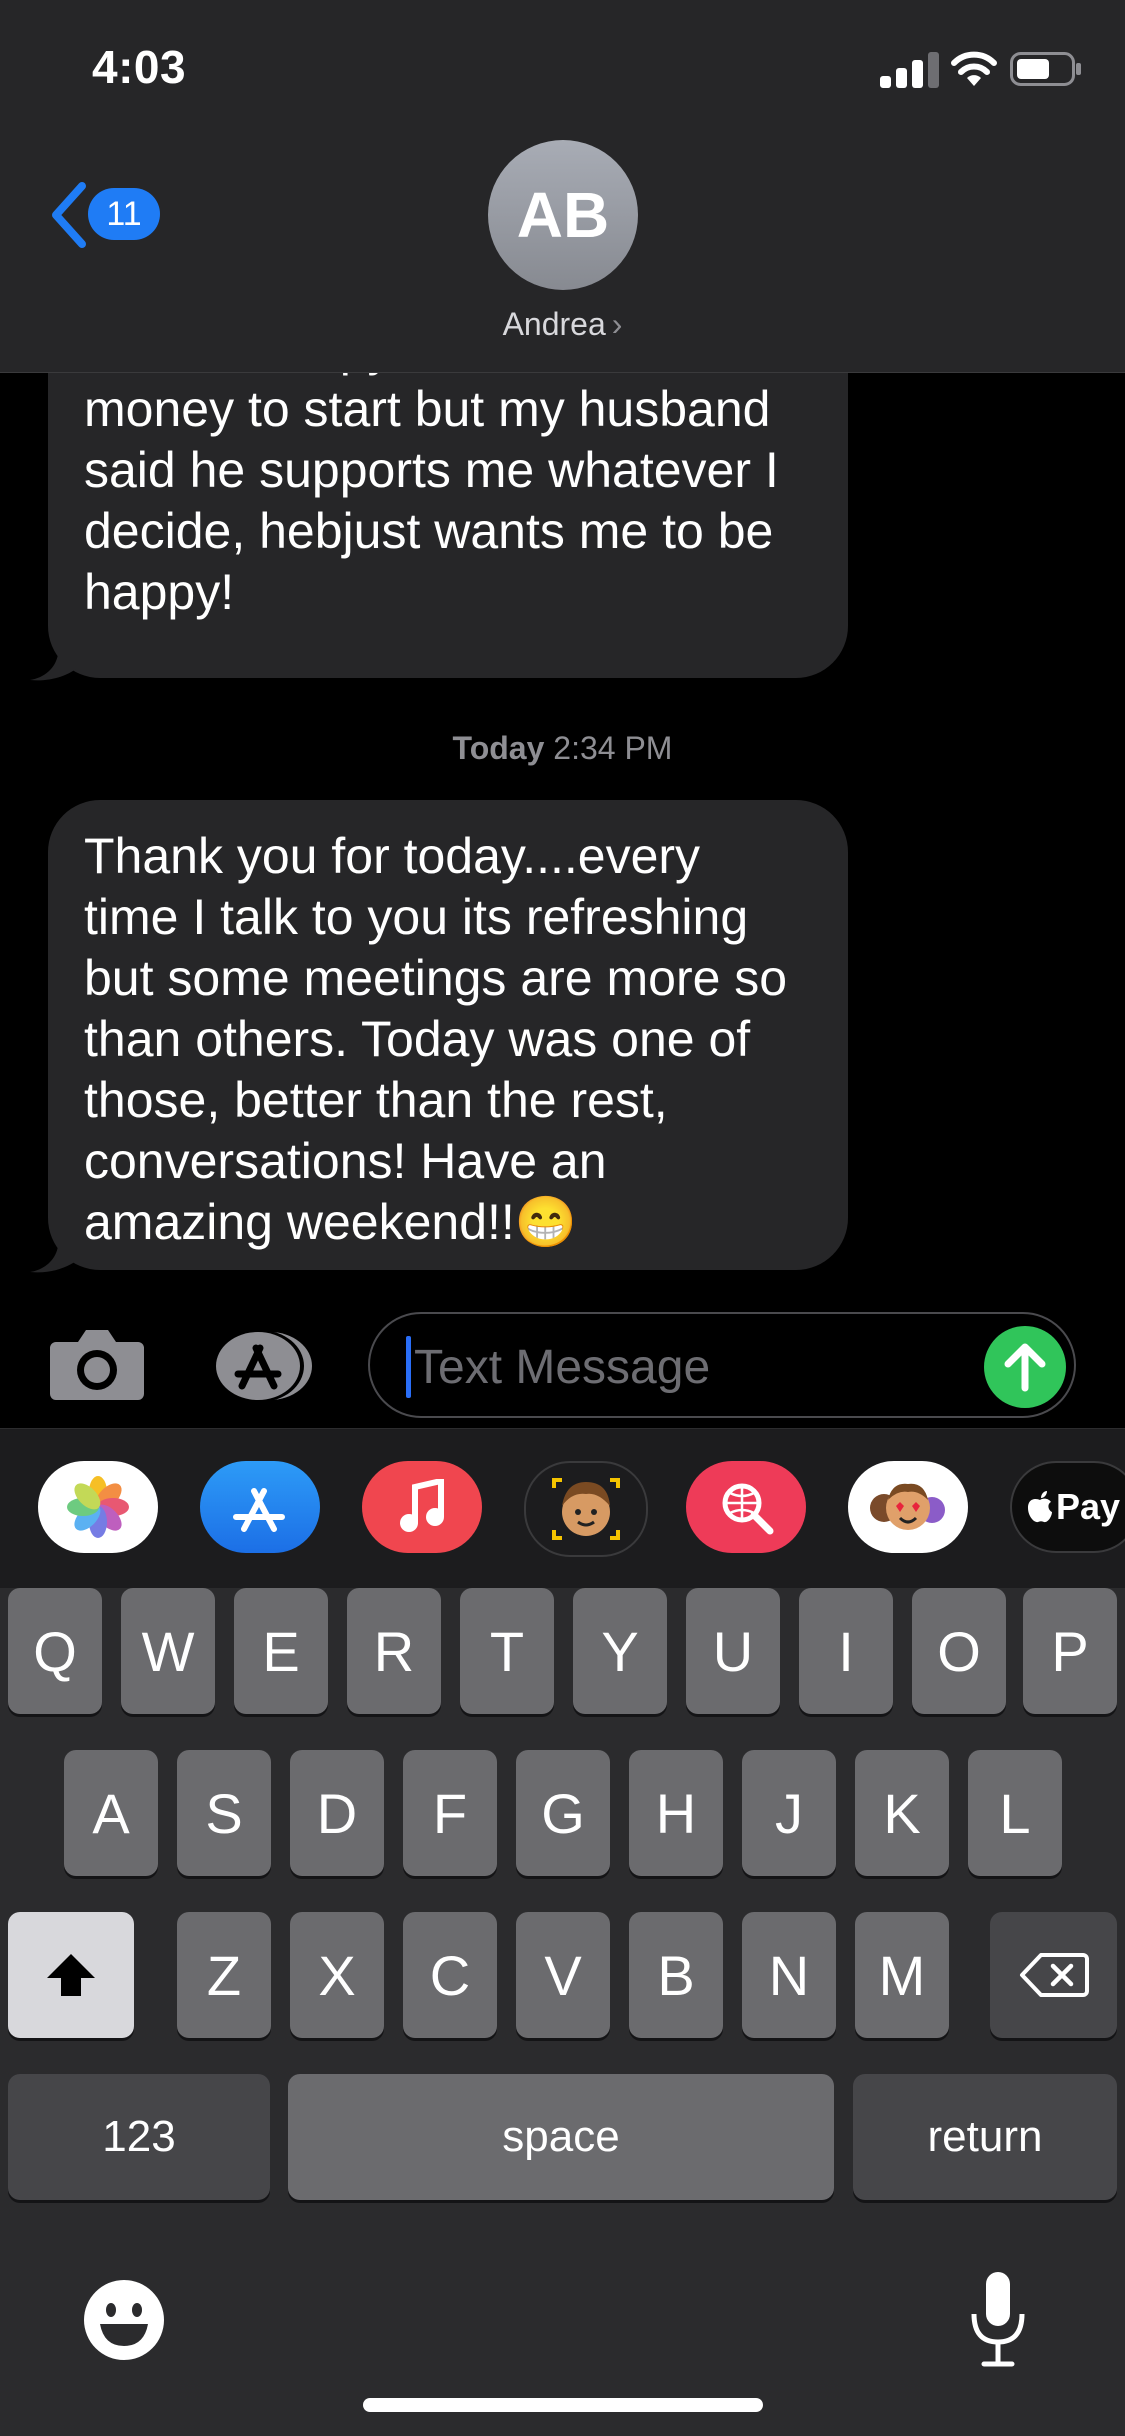  I want to click on contact-name-button: Andrea ›, so click(562, 324).